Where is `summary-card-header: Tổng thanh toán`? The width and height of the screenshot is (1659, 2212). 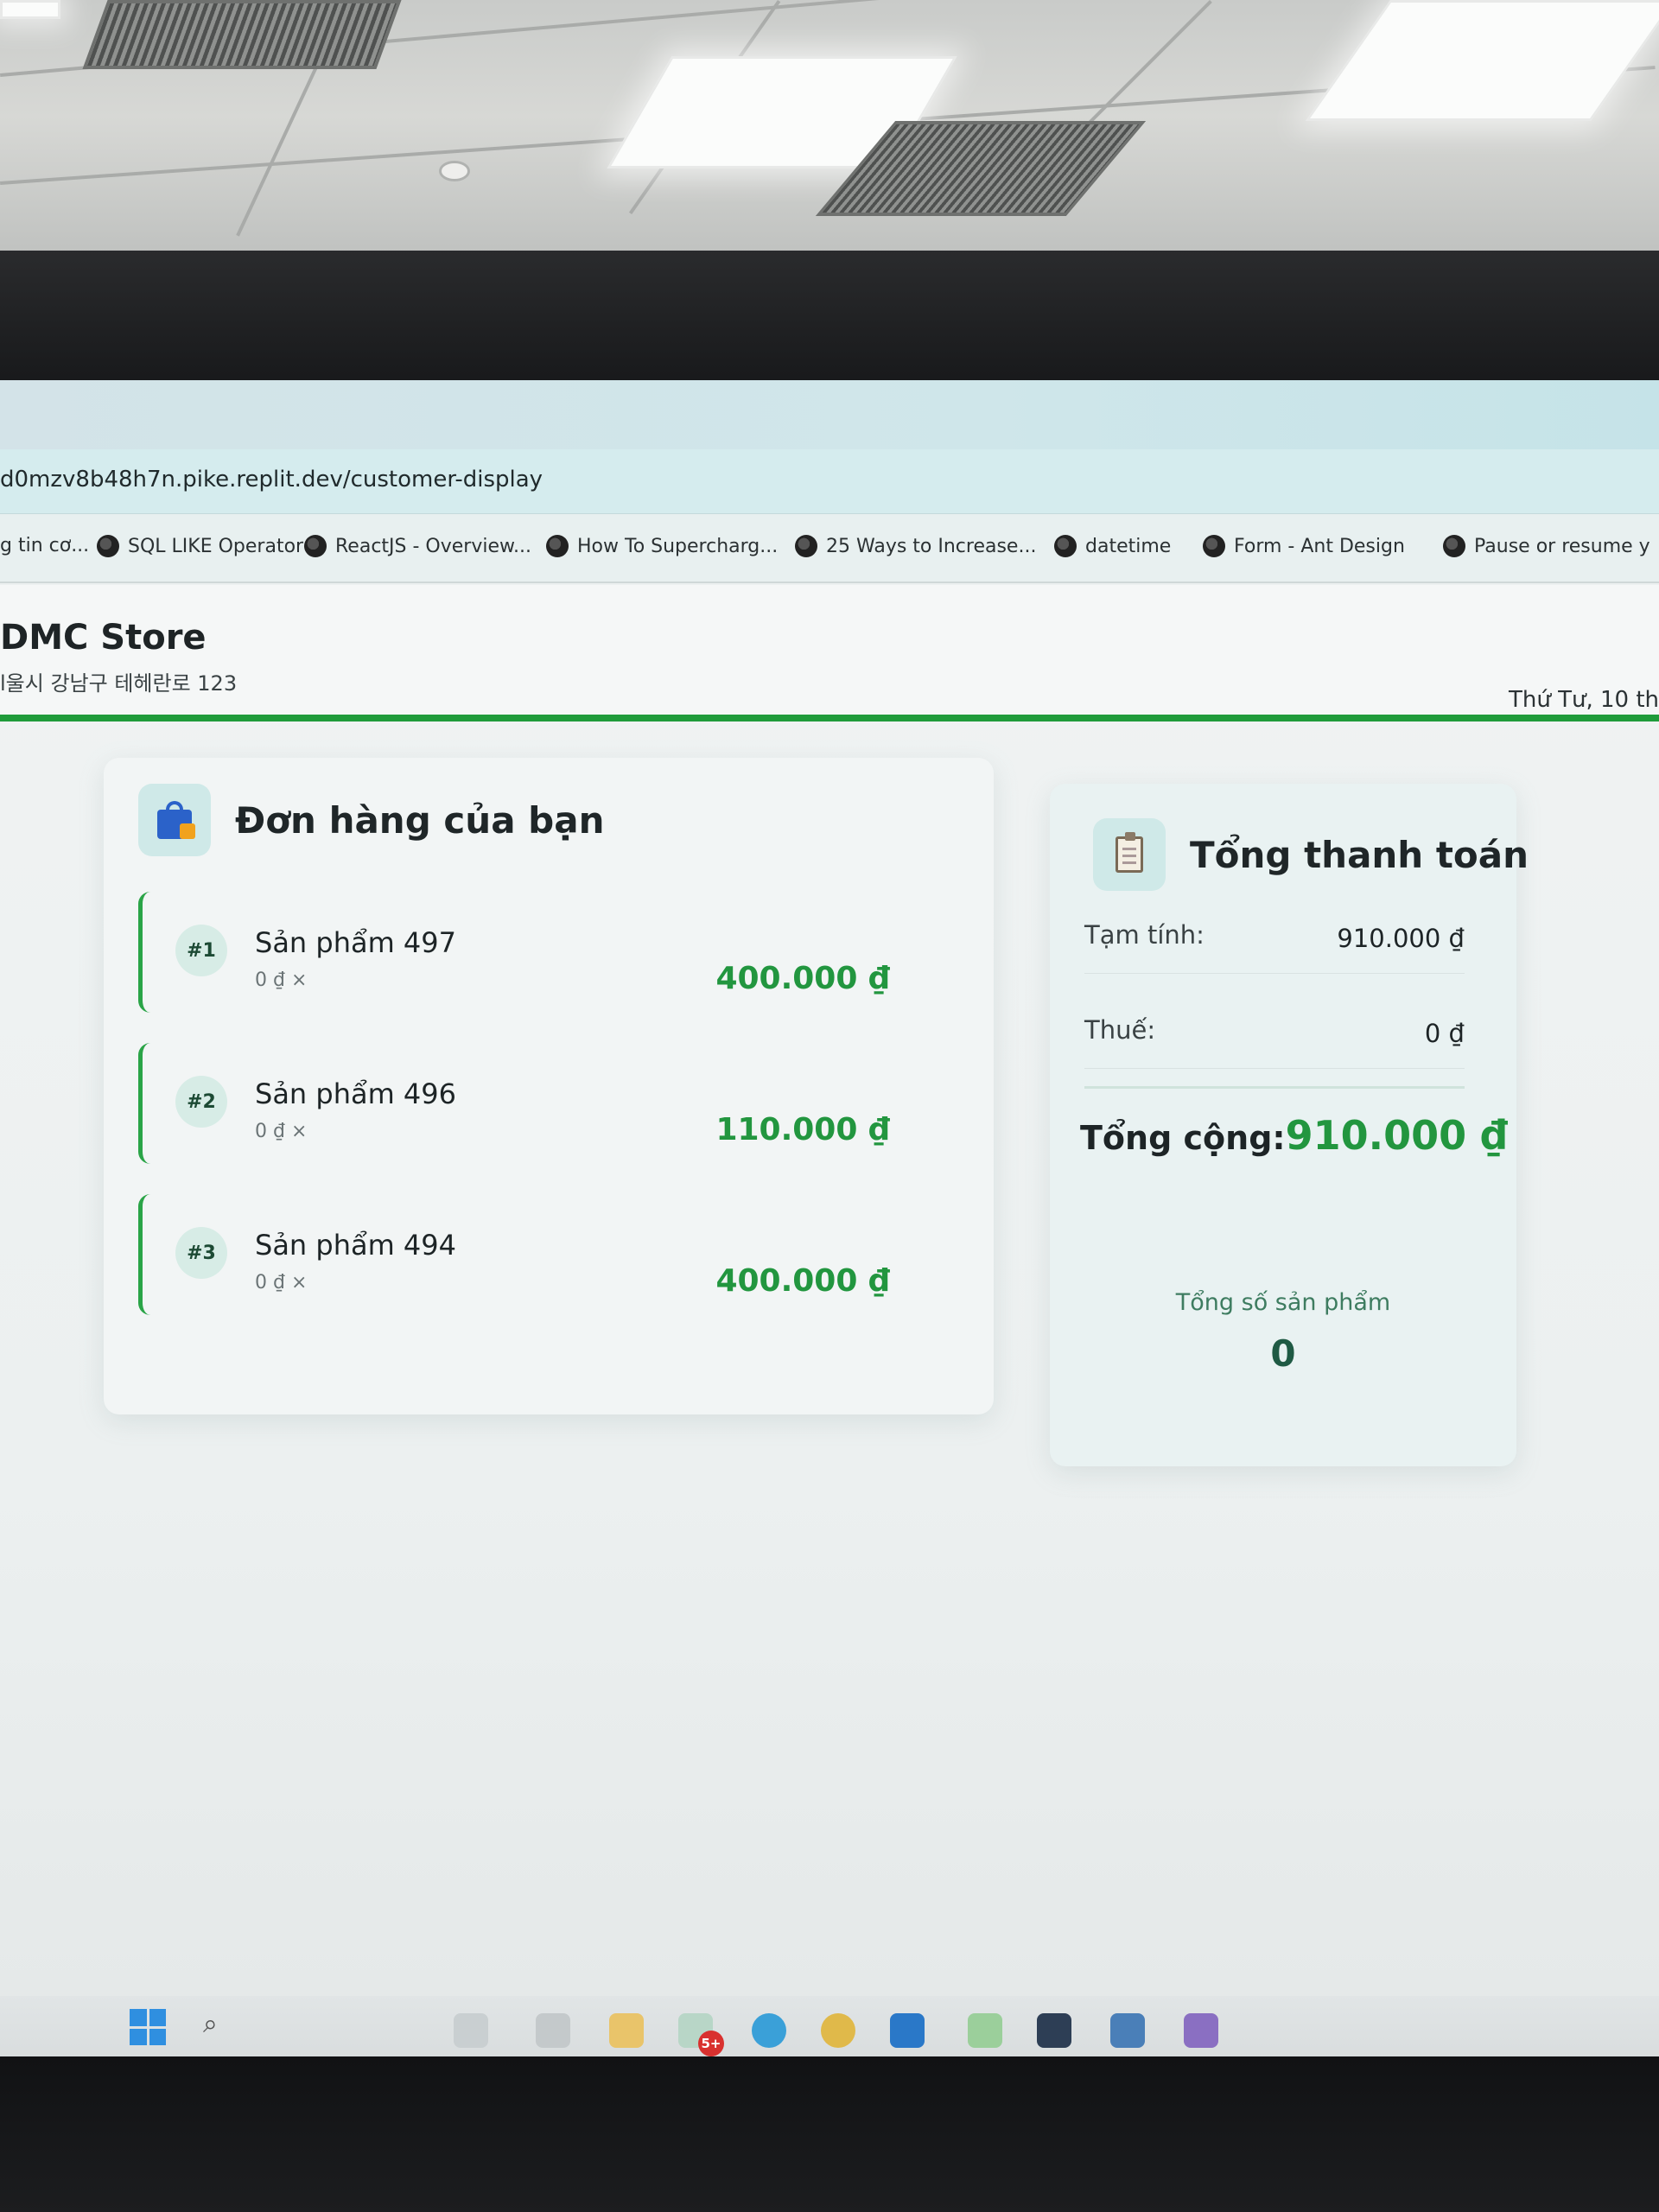 summary-card-header: Tổng thanh toán is located at coordinates (1311, 854).